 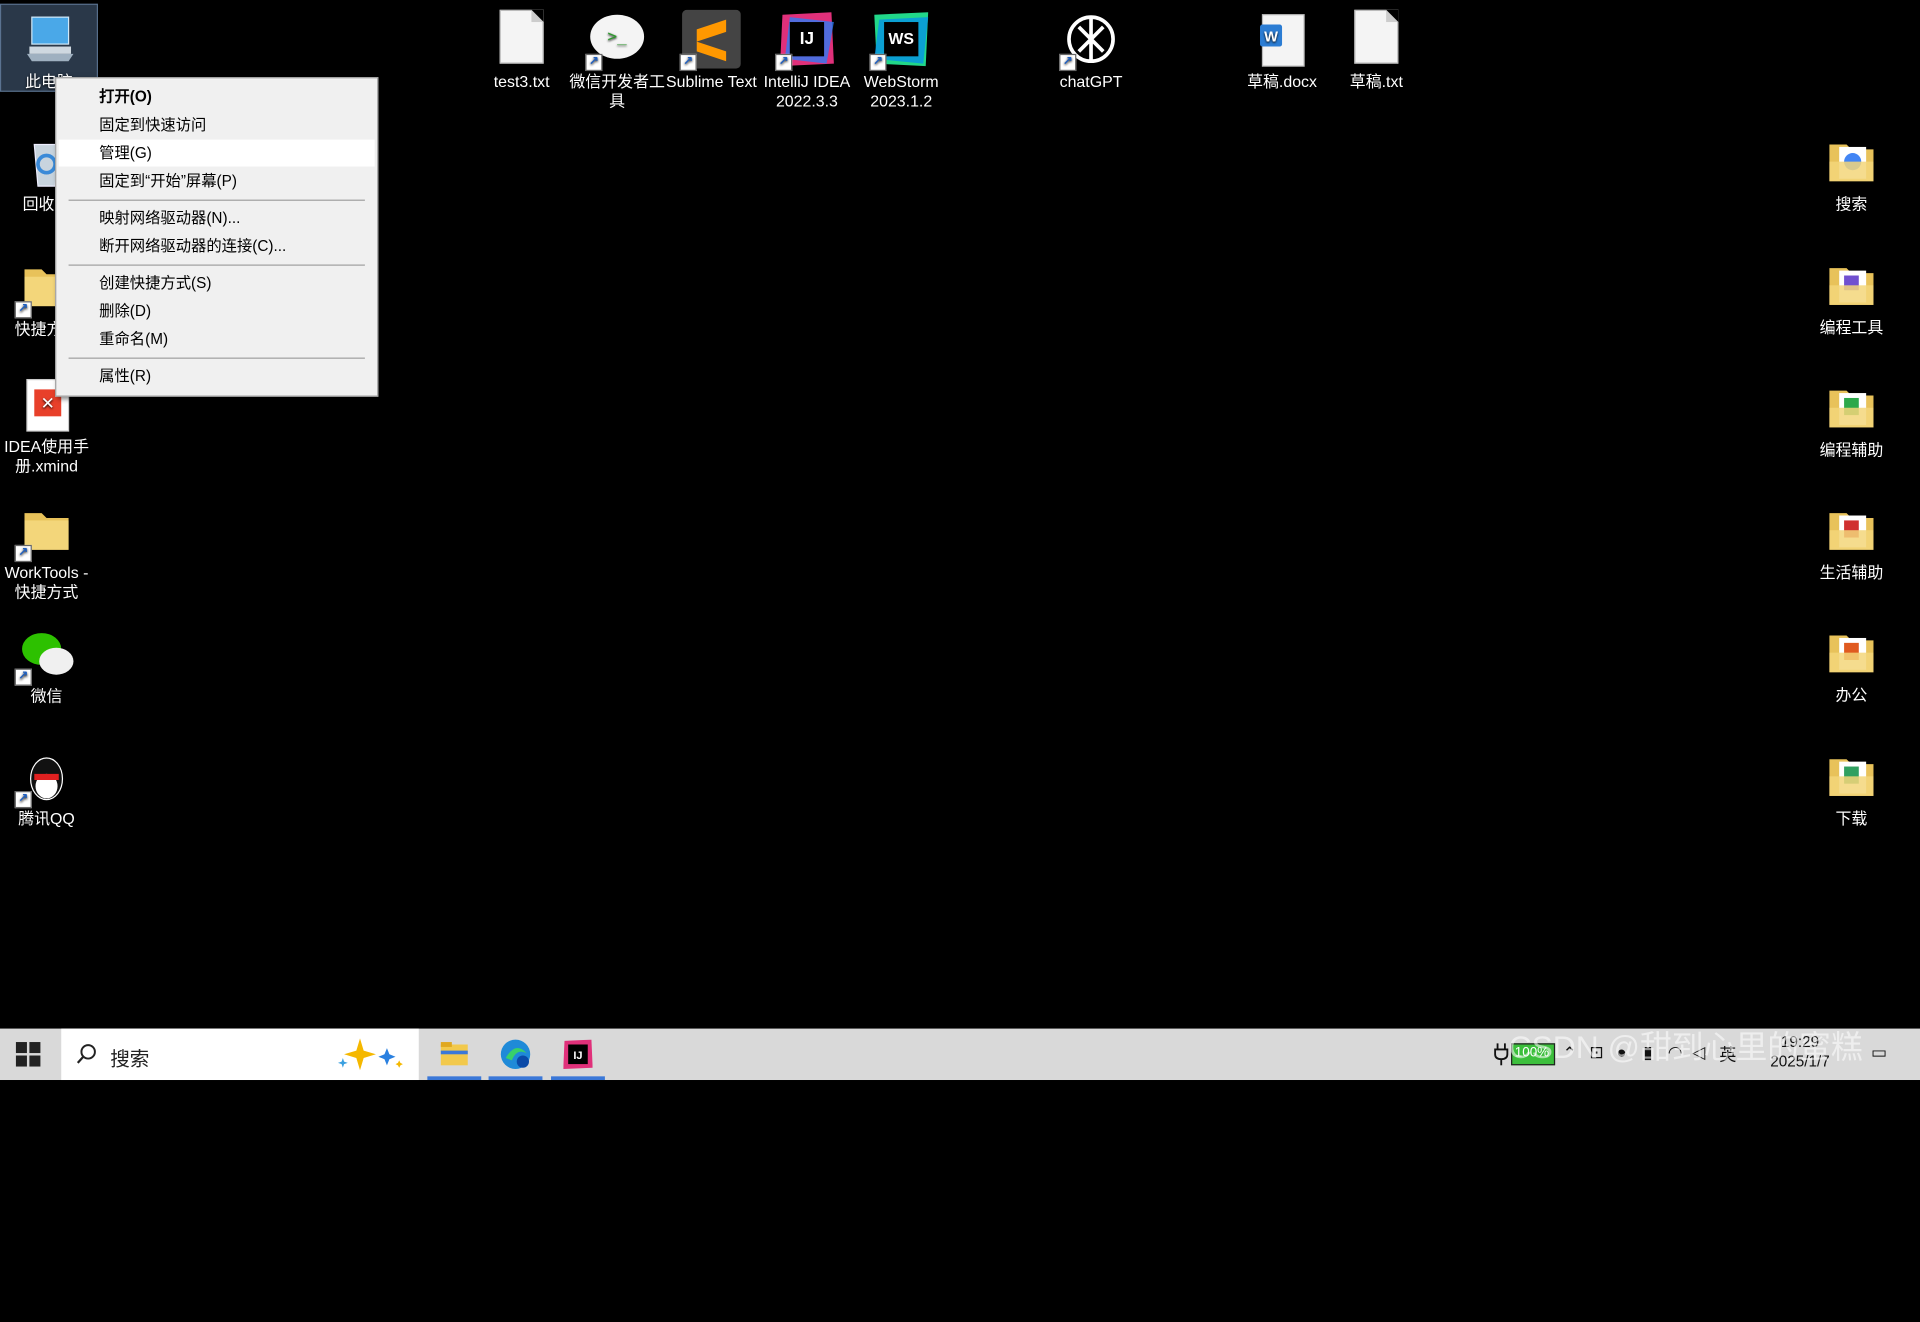 I want to click on webstorm-icon: WS ↗, so click(x=900, y=41).